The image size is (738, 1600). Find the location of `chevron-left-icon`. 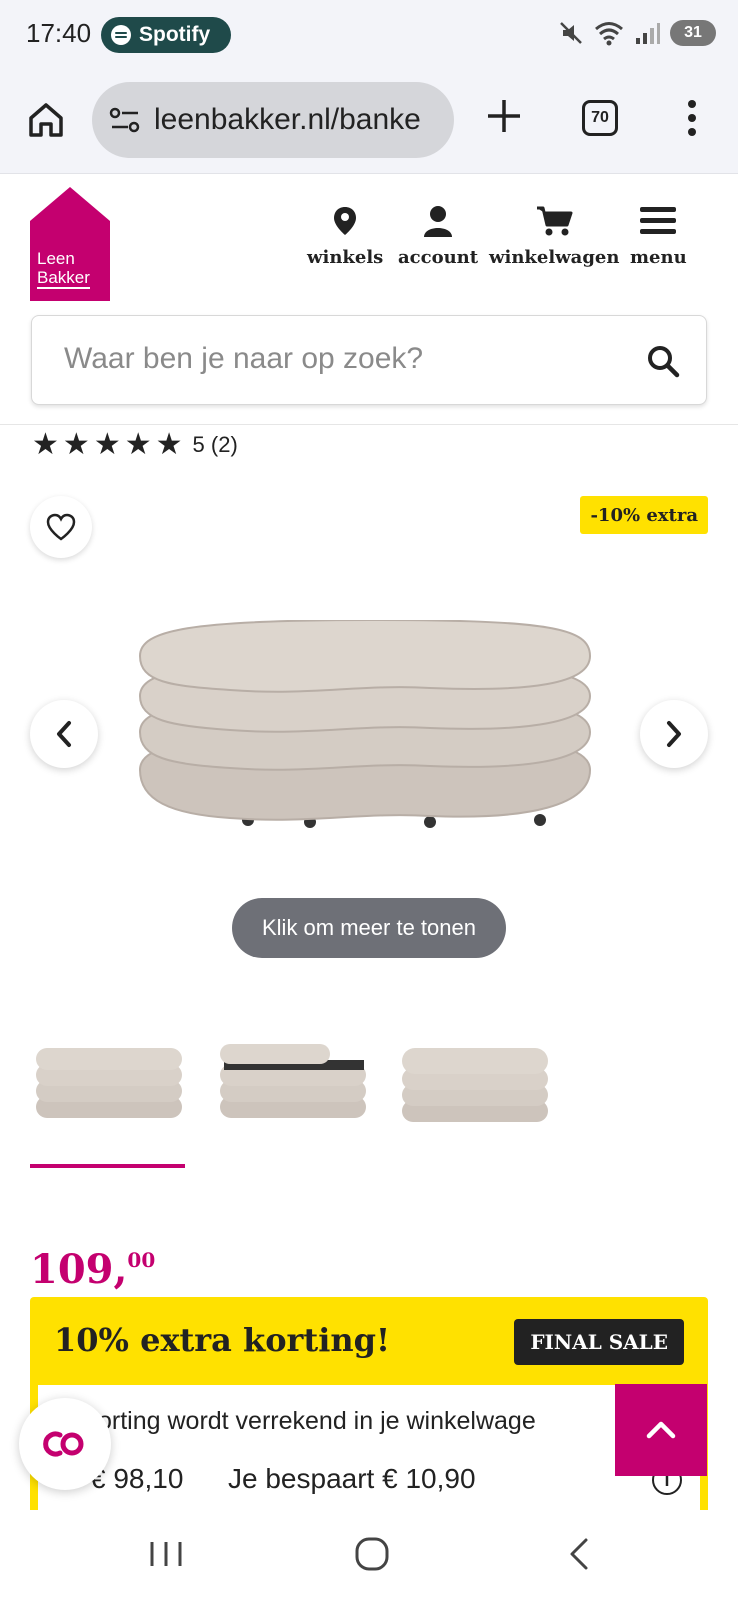

chevron-left-icon is located at coordinates (64, 734).